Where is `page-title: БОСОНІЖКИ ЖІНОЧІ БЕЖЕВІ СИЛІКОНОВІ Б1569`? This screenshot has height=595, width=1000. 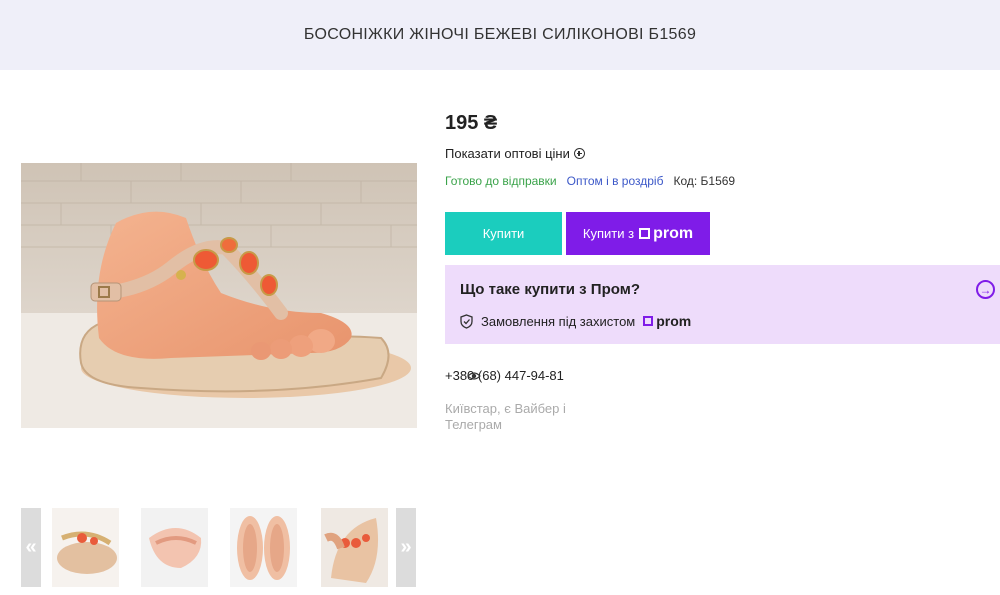
page-title: БОСОНІЖКИ ЖІНОЧІ БЕЖЕВІ СИЛІКОНОВІ Б1569 is located at coordinates (500, 34).